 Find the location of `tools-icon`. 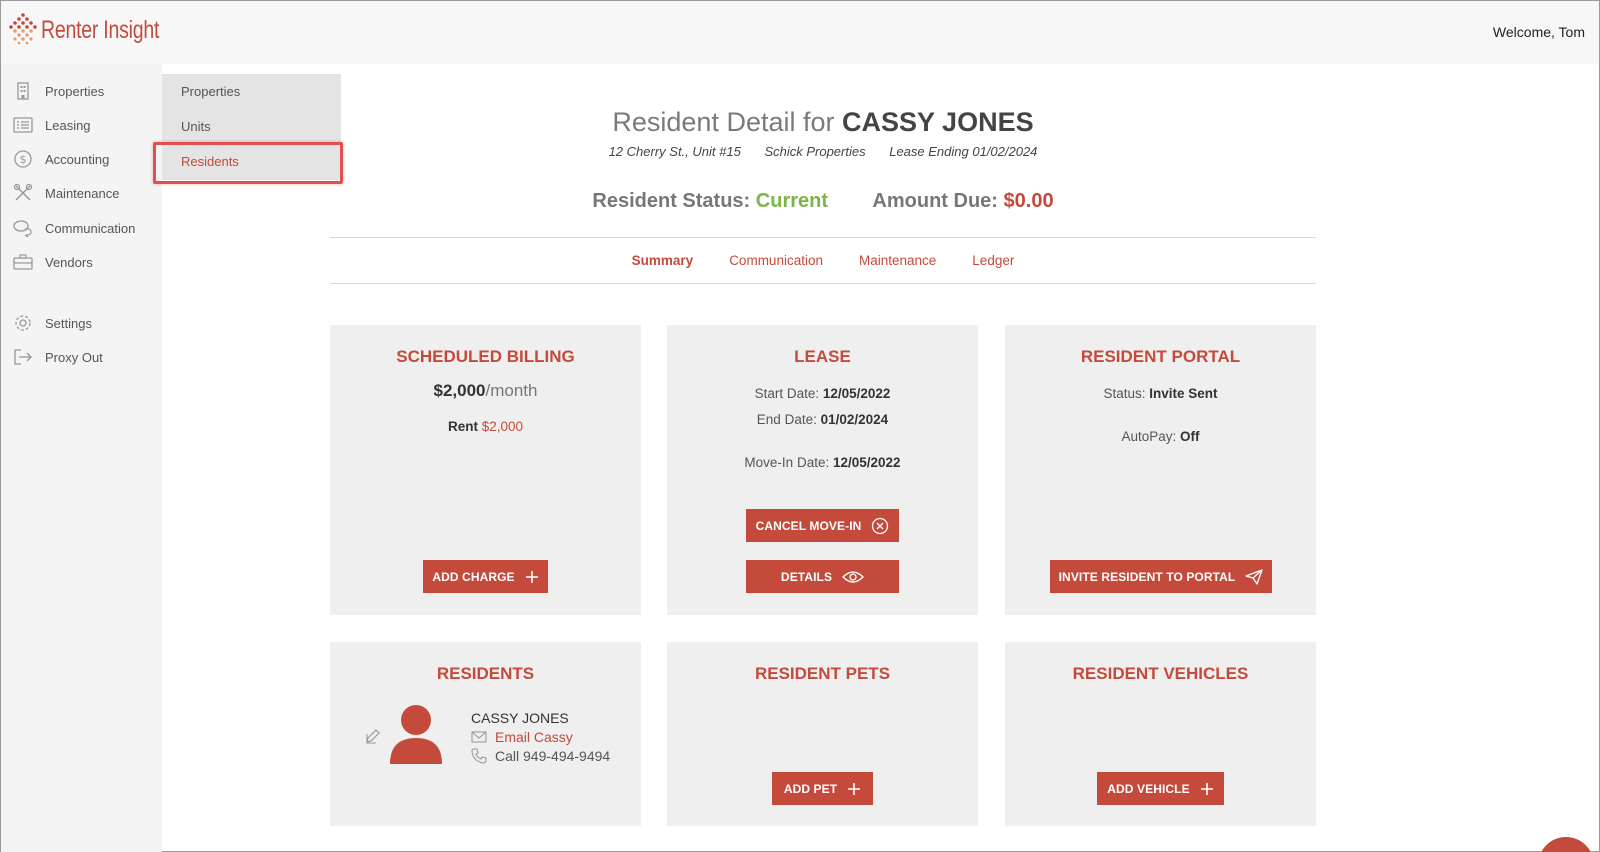

tools-icon is located at coordinates (23, 192).